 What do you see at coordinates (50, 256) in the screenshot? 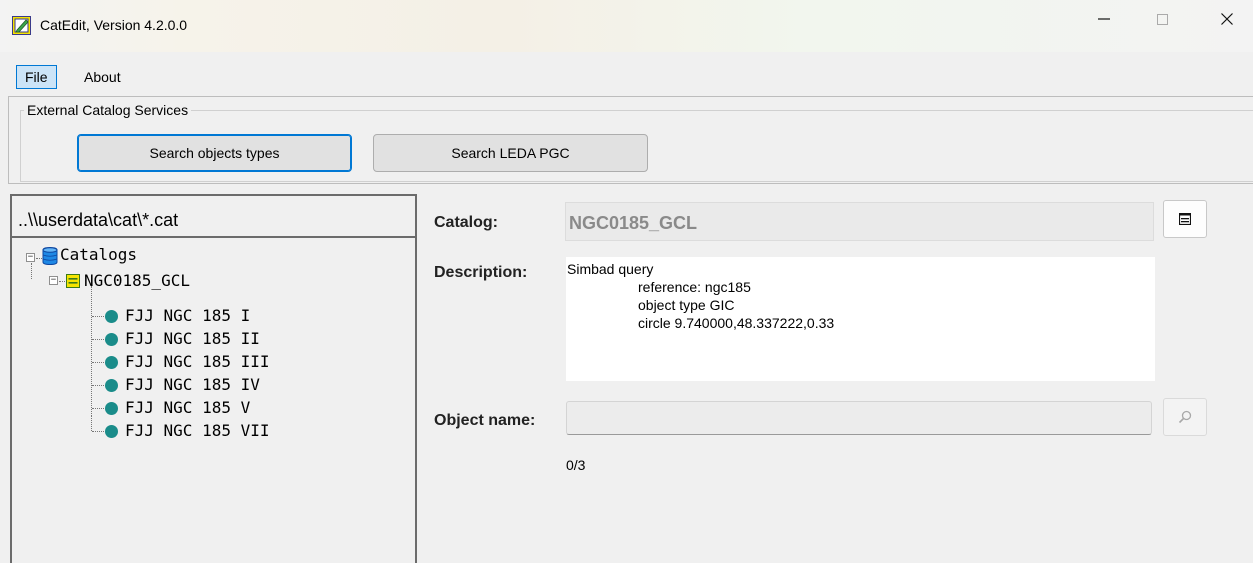
I see `database-icon` at bounding box center [50, 256].